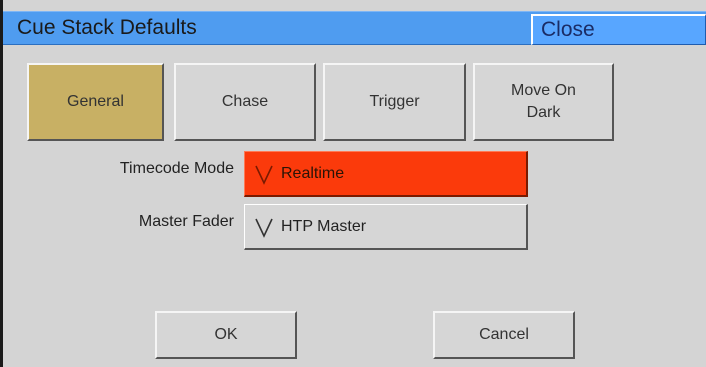 Image resolution: width=706 pixels, height=367 pixels. I want to click on ok-button: OK, so click(226, 335).